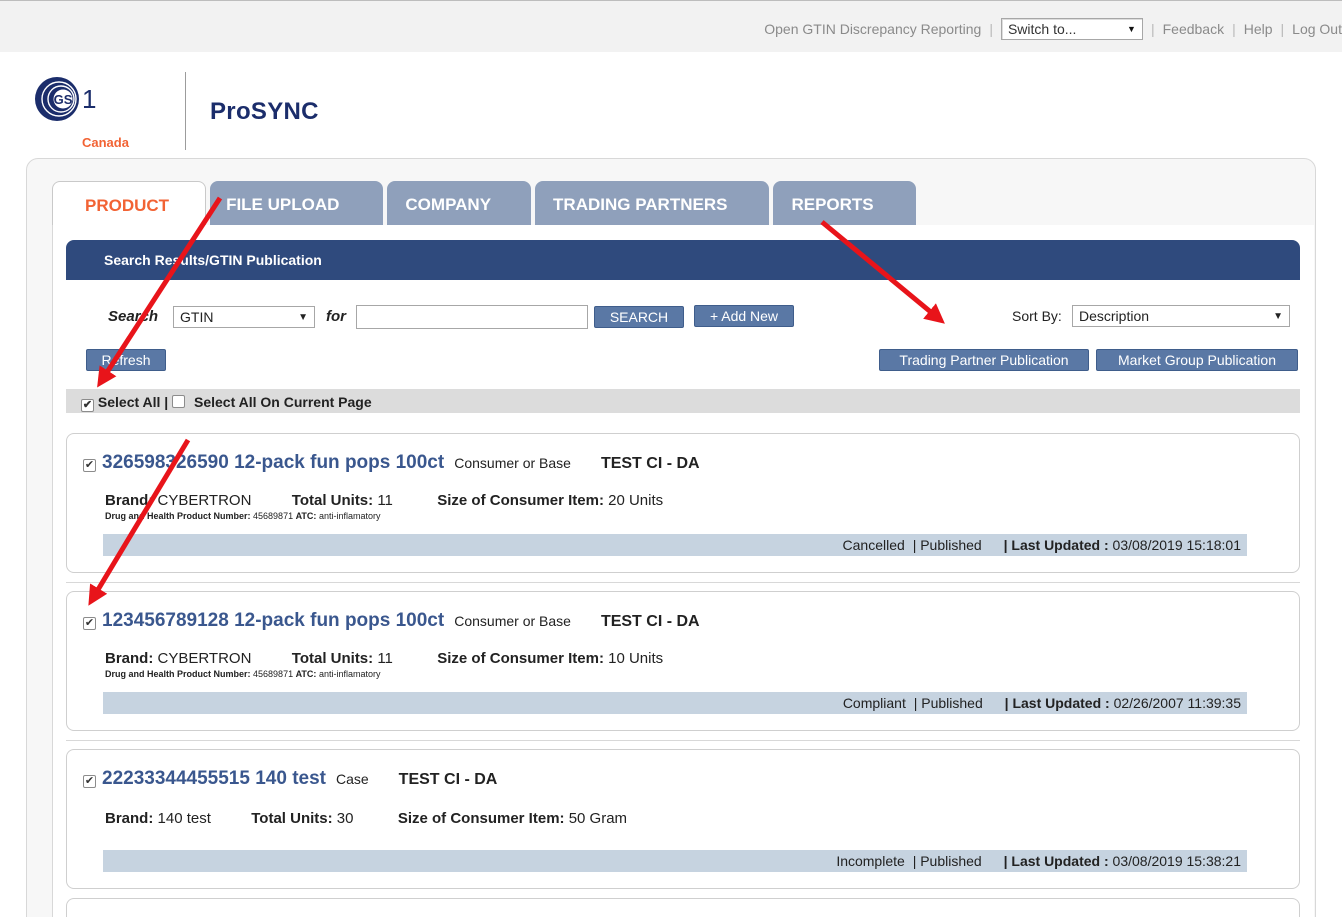 The height and width of the screenshot is (917, 1342). I want to click on sort-by-label: Sort By:, so click(1037, 316).